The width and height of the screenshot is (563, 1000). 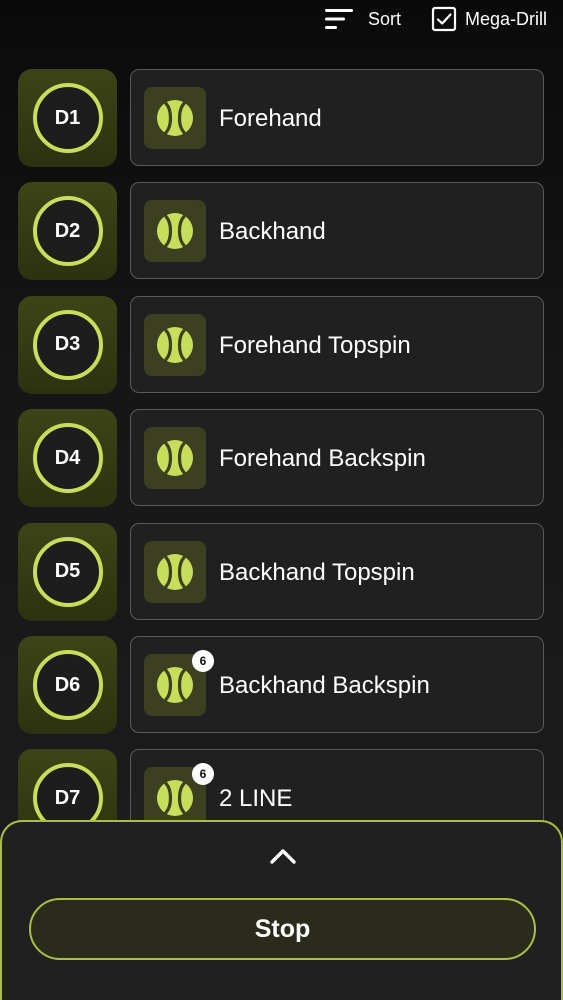 I want to click on drill-name: Backhand Backspin, so click(x=324, y=685).